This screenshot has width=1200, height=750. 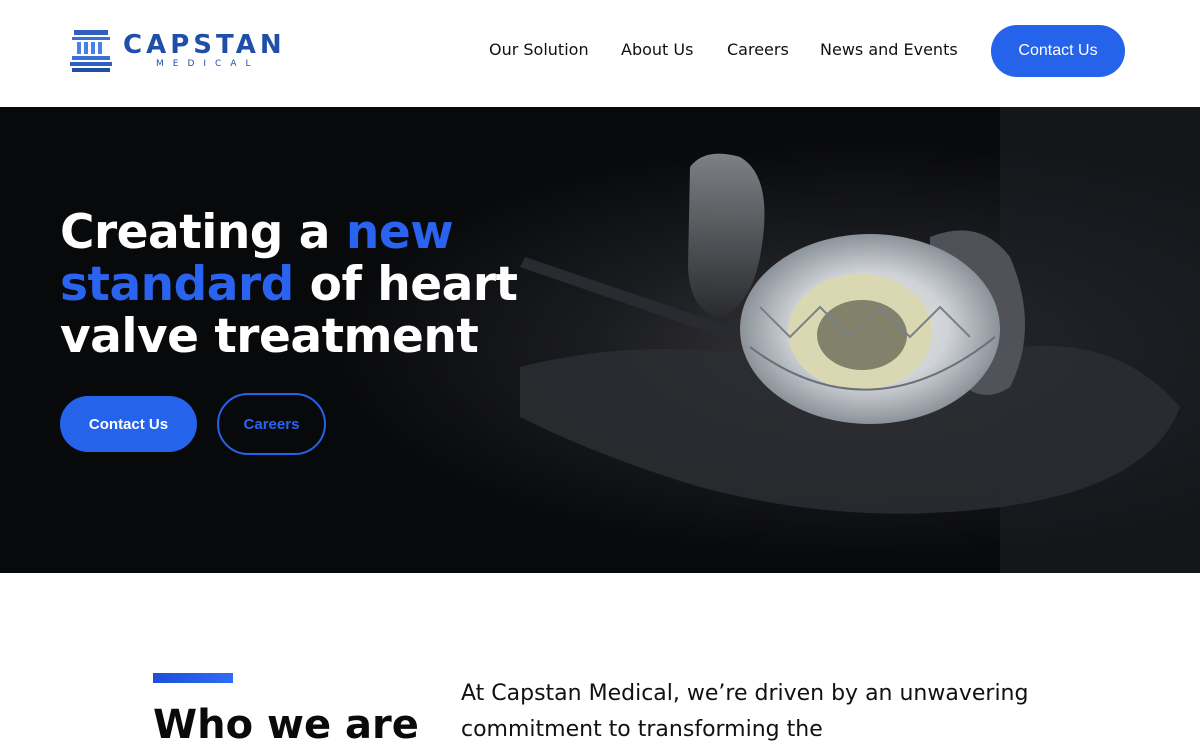 What do you see at coordinates (1058, 51) in the screenshot?
I see `nav-contact-button: Contact Us` at bounding box center [1058, 51].